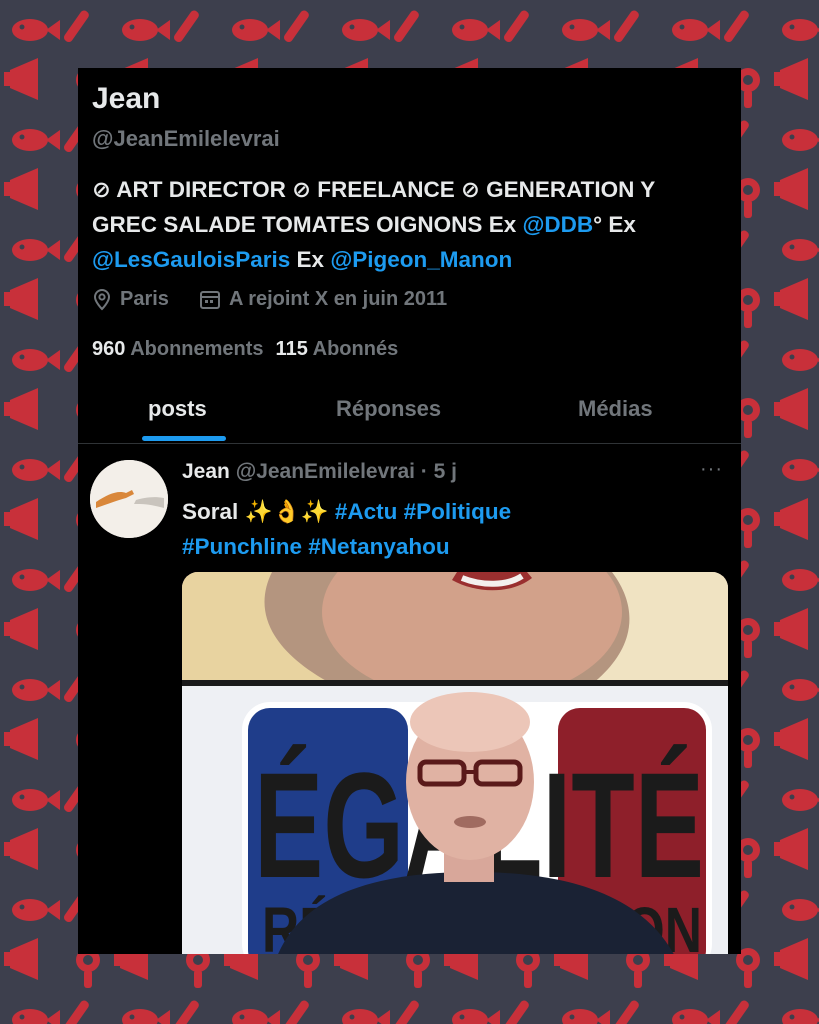 Image resolution: width=819 pixels, height=1024 pixels. What do you see at coordinates (421, 259) in the screenshot?
I see `bio-link-pigeon: @Pigeon_Manon` at bounding box center [421, 259].